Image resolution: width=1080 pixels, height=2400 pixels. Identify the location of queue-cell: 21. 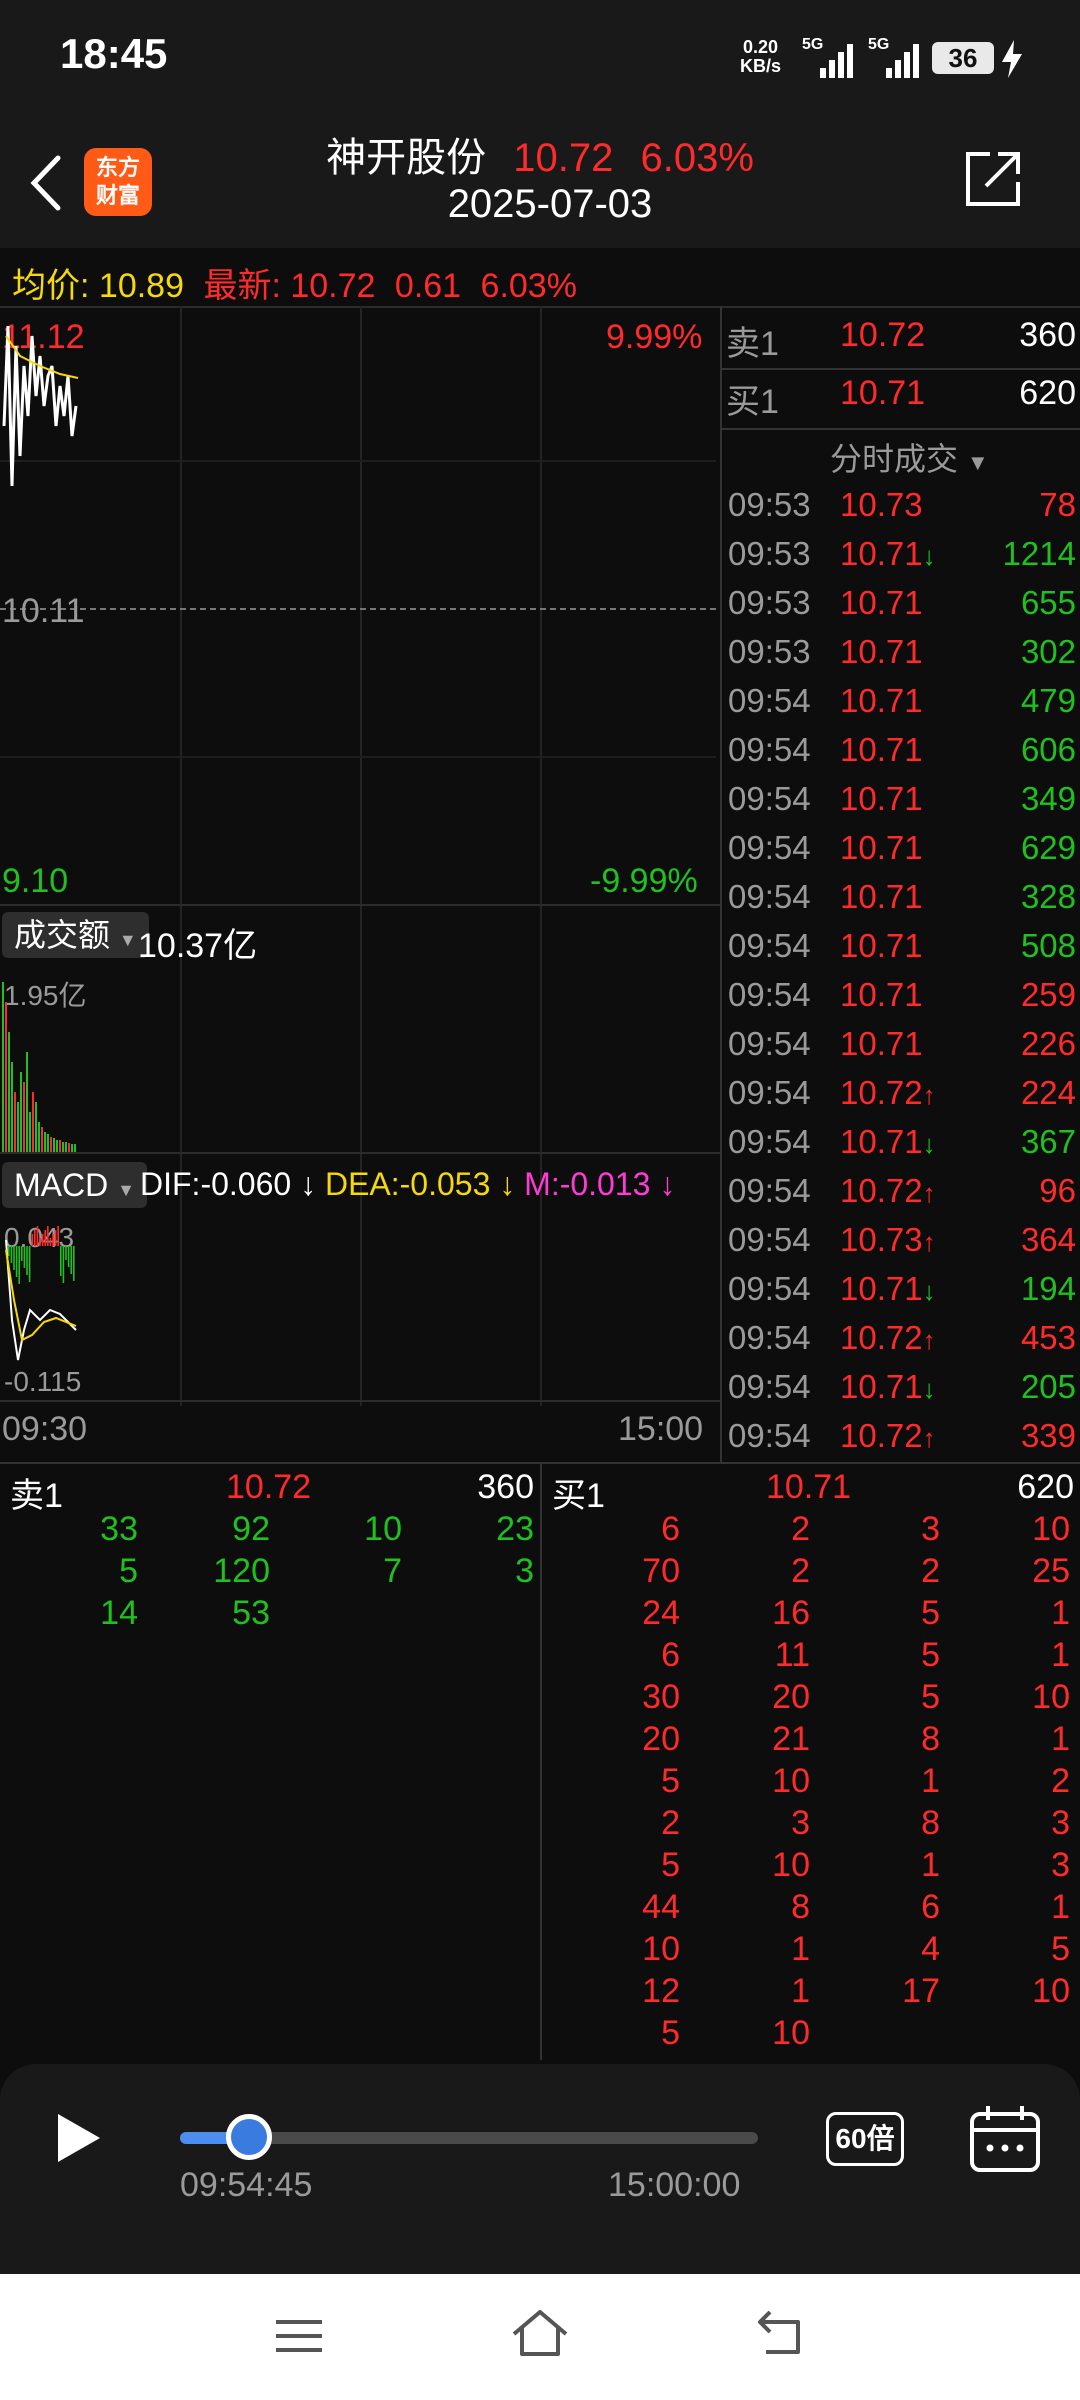
(791, 1739).